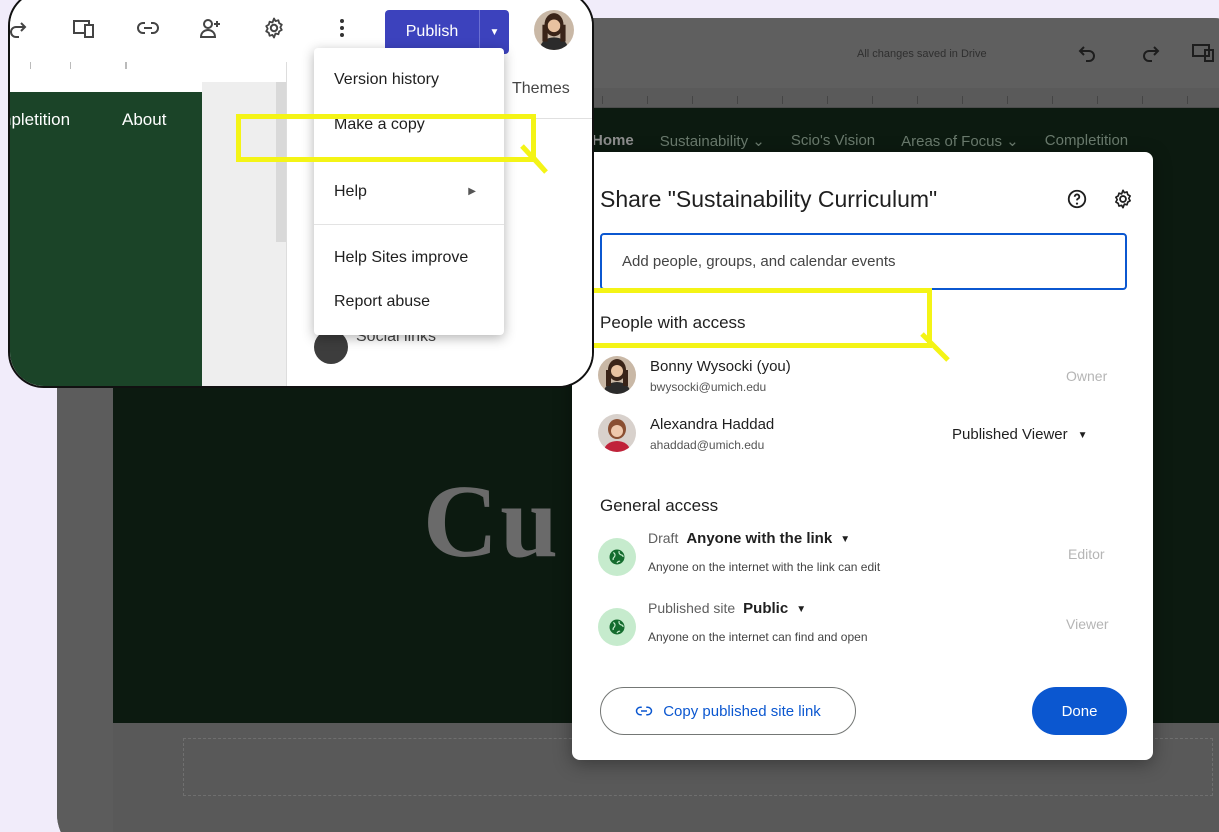 Image resolution: width=1219 pixels, height=832 pixels. I want to click on submenu-arrow-icon: ▶, so click(472, 191).